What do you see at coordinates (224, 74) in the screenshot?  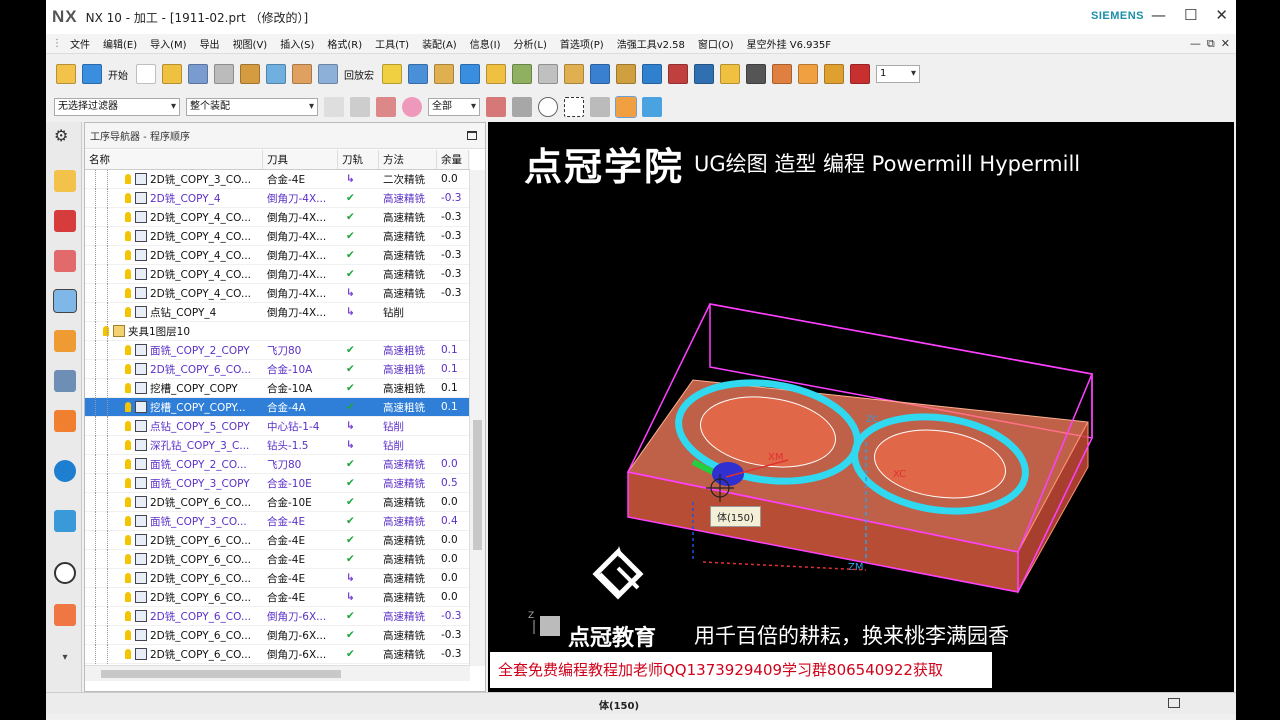 I see `print-icon` at bounding box center [224, 74].